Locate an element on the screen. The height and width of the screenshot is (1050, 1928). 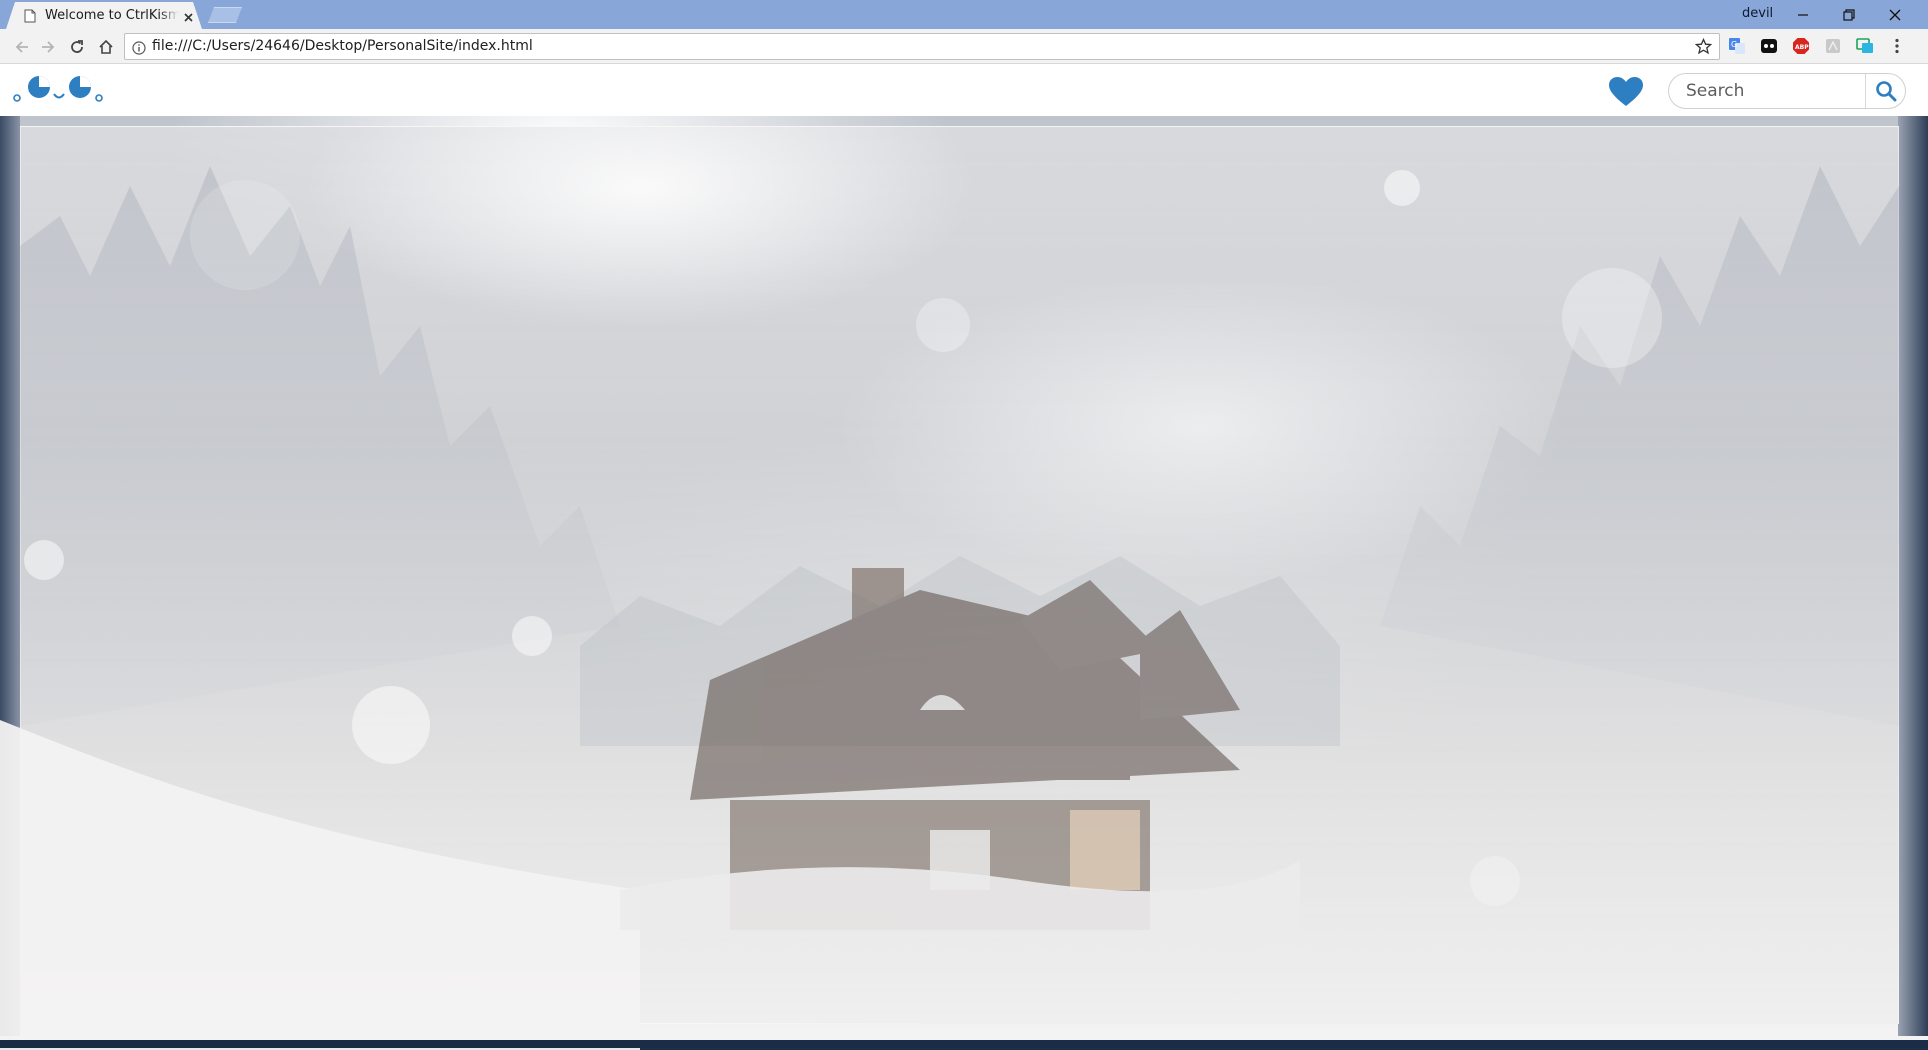
reload-icon is located at coordinates (77, 46).